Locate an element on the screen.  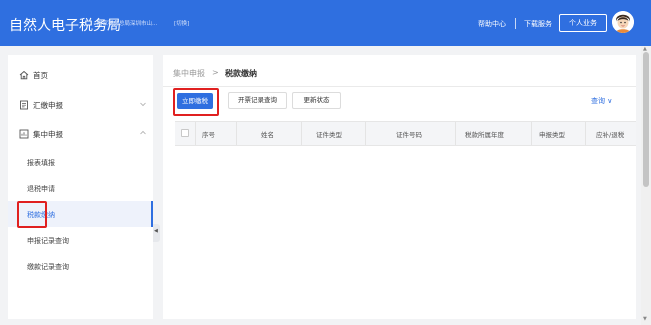
avatar is located at coordinates (623, 22).